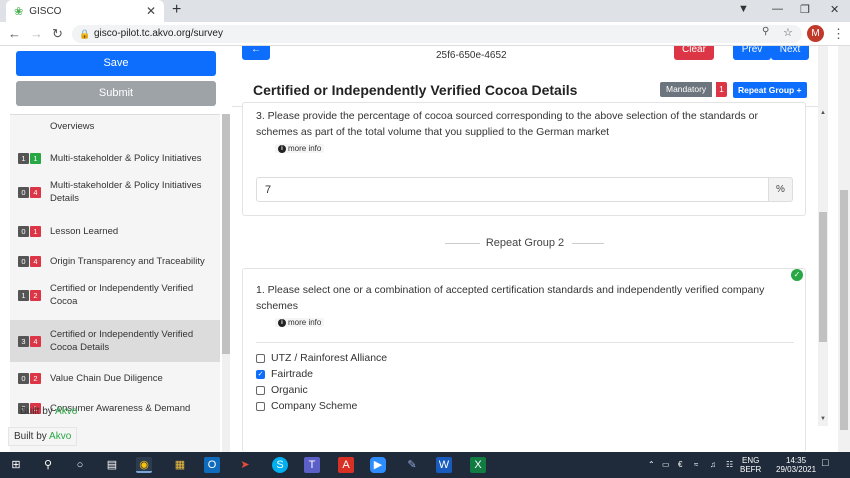  Describe the element at coordinates (151, 11) in the screenshot. I see `close-tab-icon: ✕` at that location.